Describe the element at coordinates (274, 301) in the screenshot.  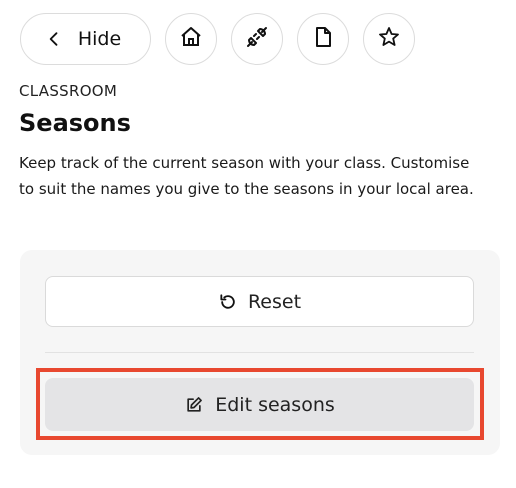
I see `reset-button-label: Reset` at that location.